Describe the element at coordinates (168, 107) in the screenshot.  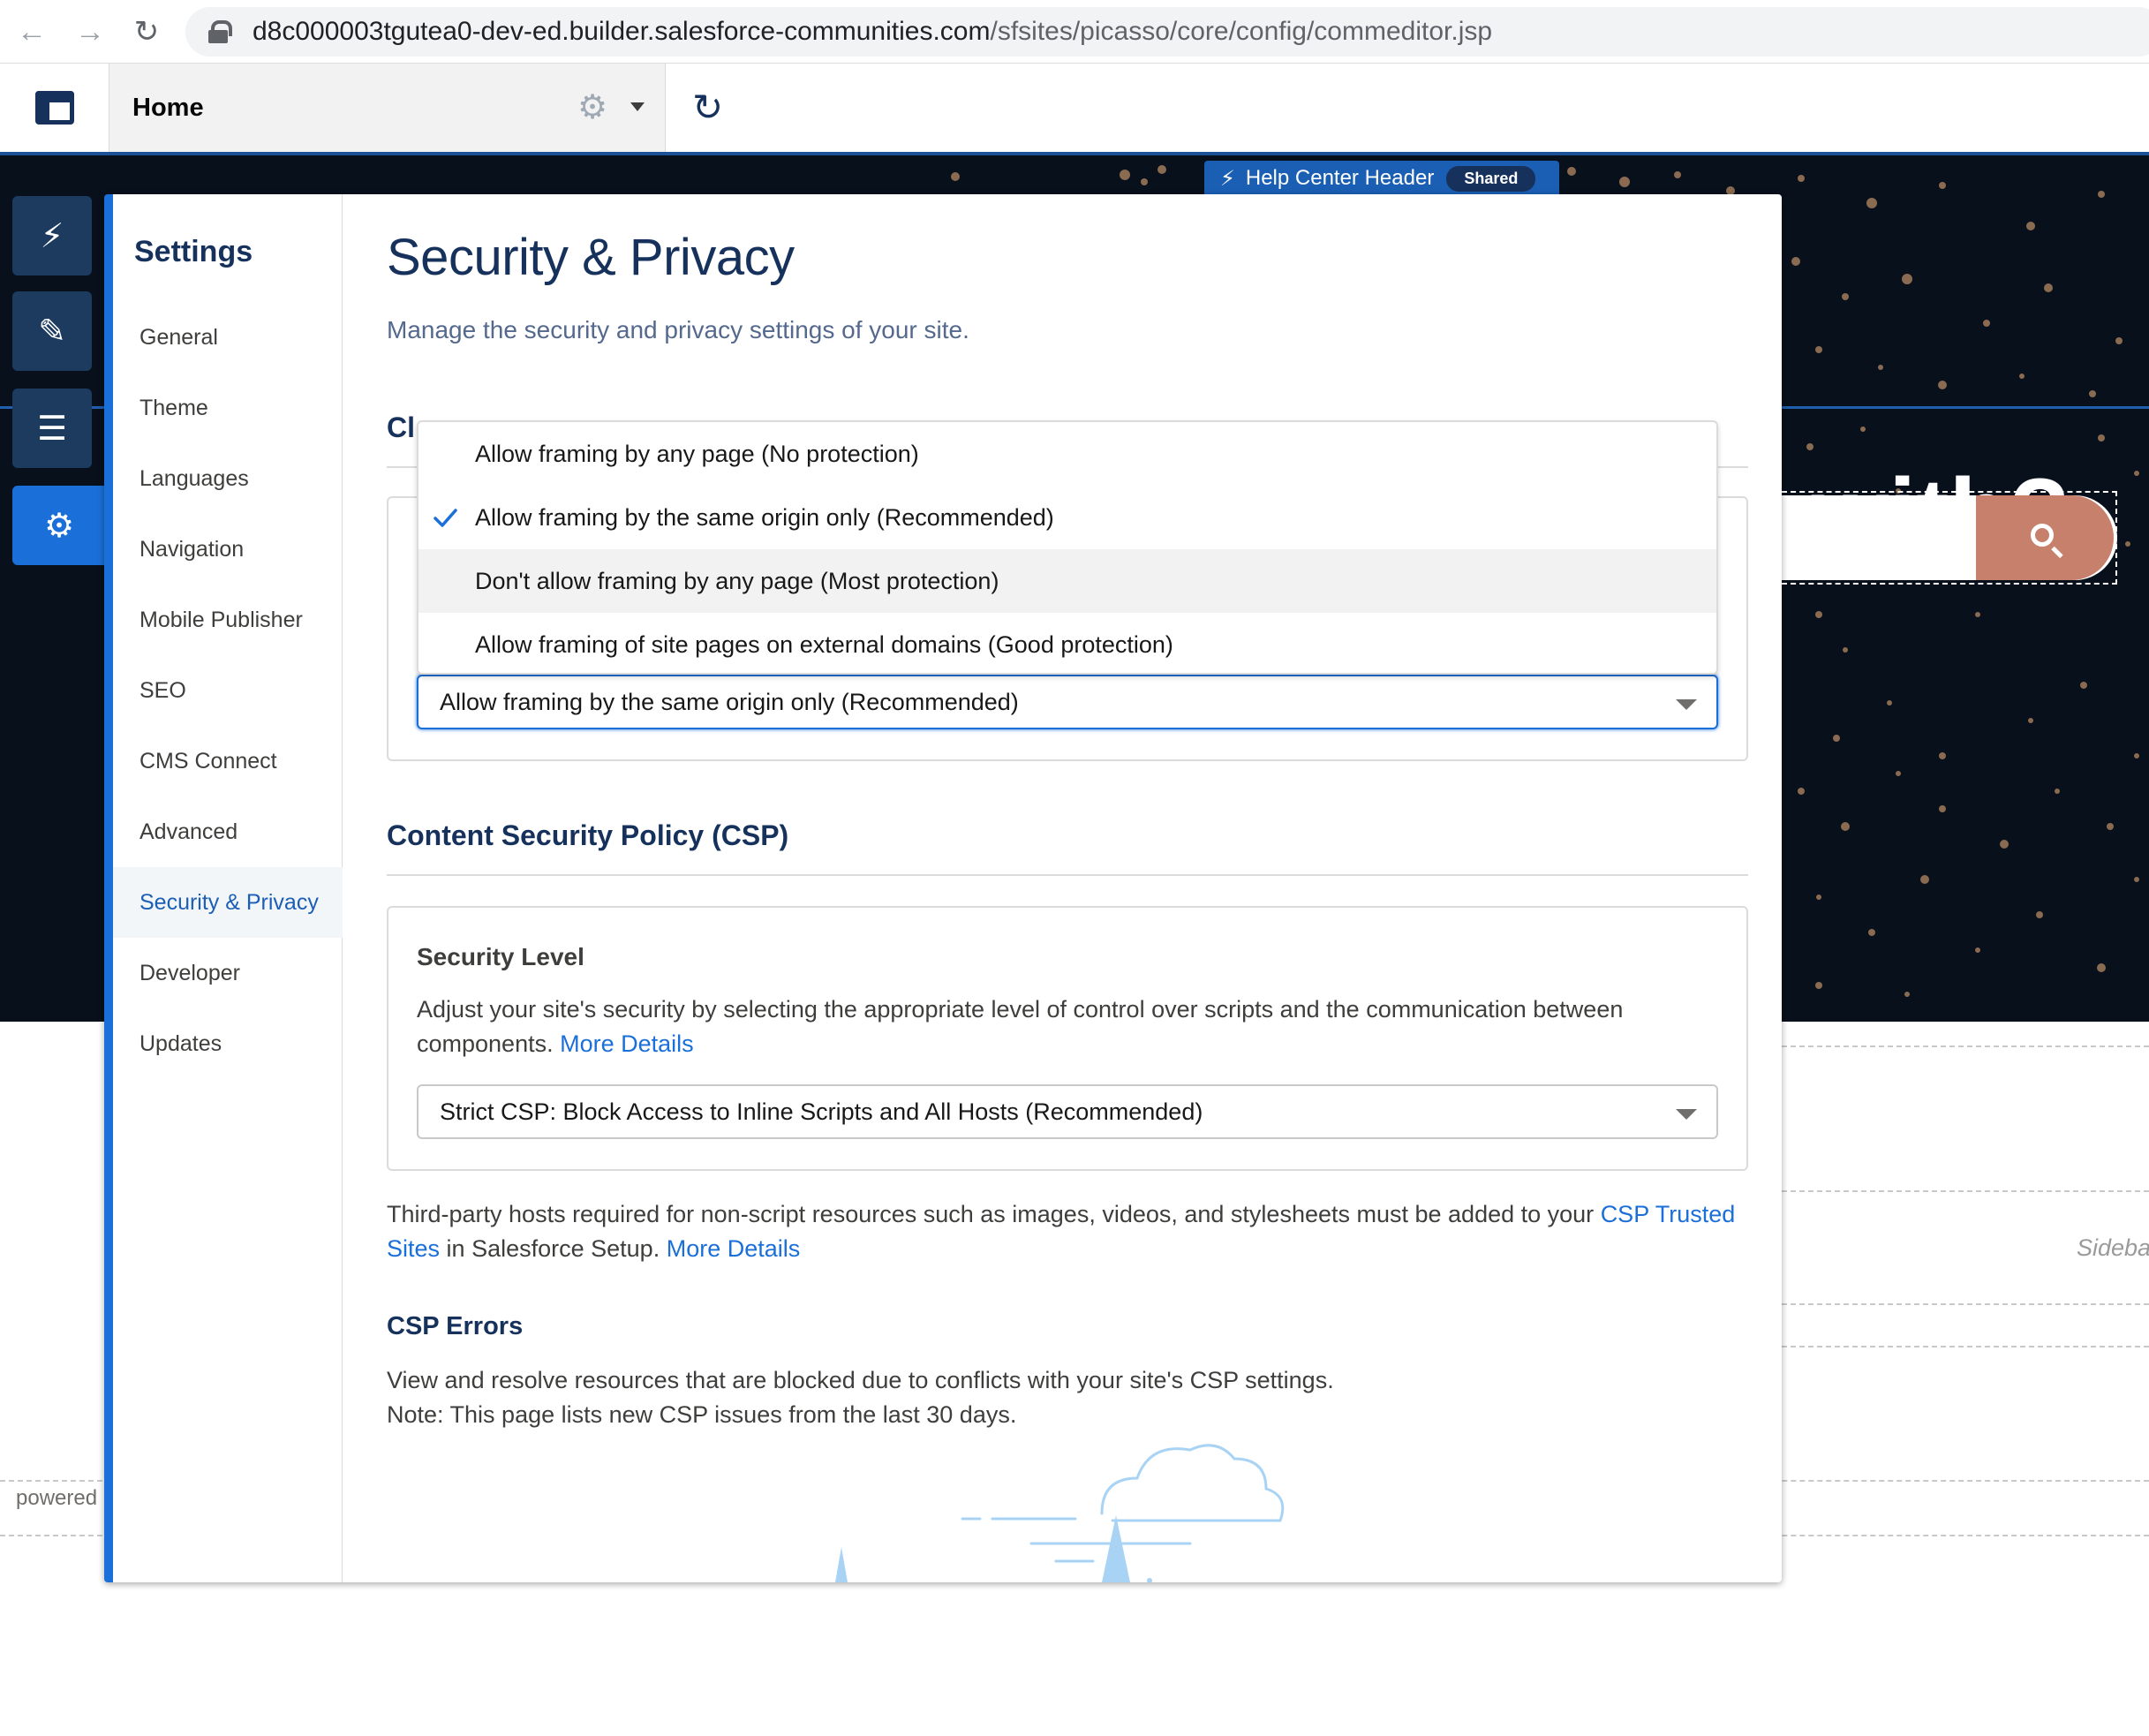
I see `page-name: Home` at that location.